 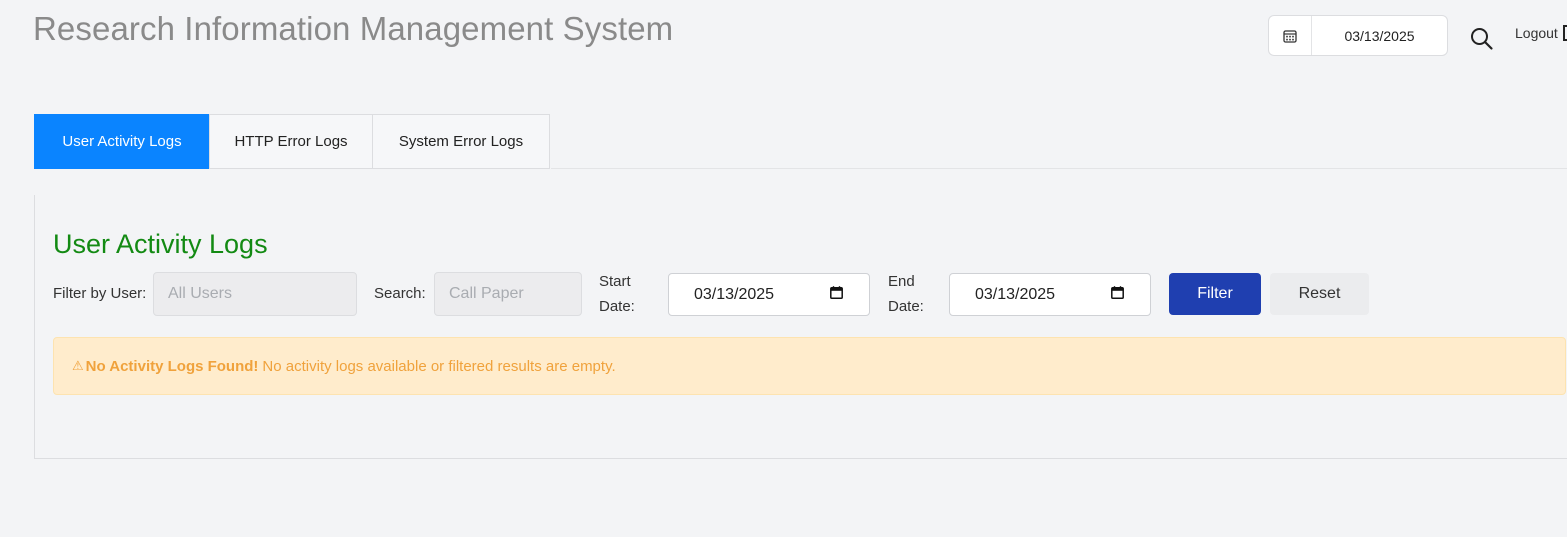 I want to click on filter-user-label: Filter by User:, so click(x=100, y=293).